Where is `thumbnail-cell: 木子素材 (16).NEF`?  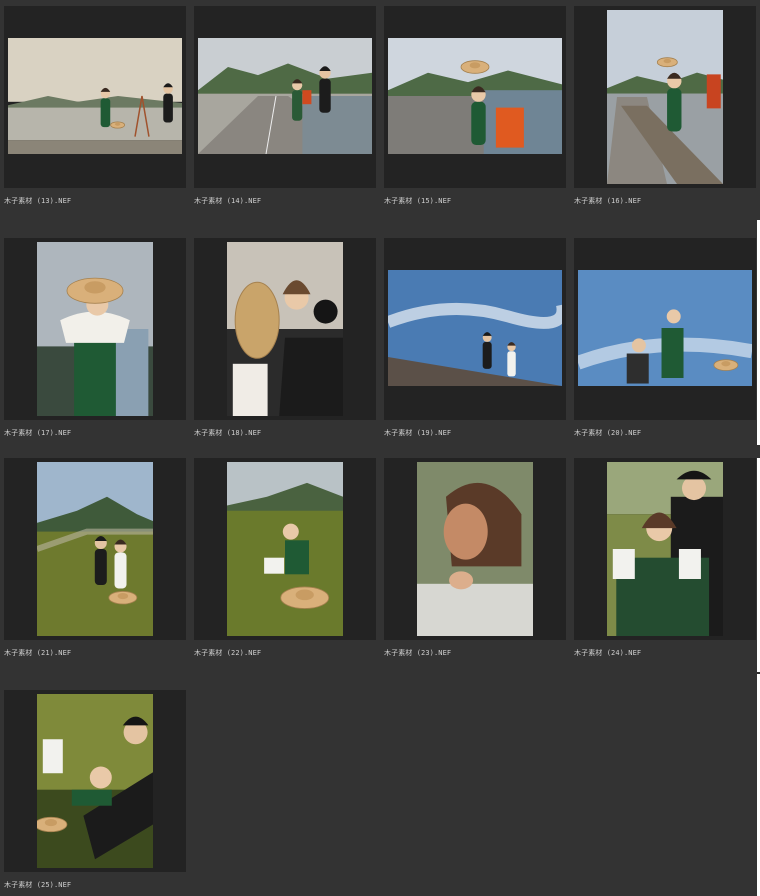
thumbnail-cell: 木子素材 (16).NEF is located at coordinates (665, 116).